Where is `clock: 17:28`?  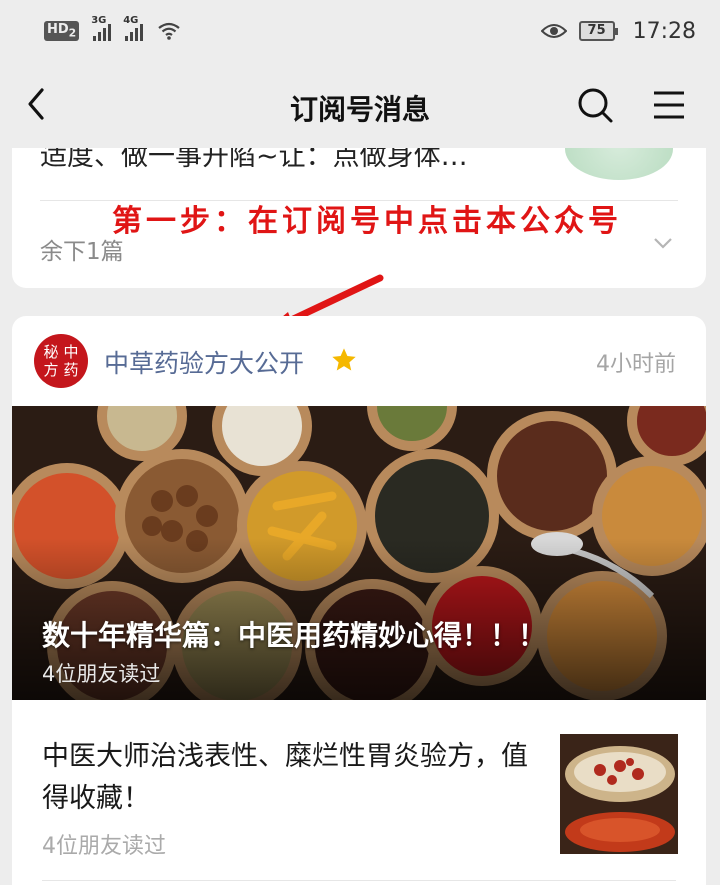
clock: 17:28 is located at coordinates (664, 31).